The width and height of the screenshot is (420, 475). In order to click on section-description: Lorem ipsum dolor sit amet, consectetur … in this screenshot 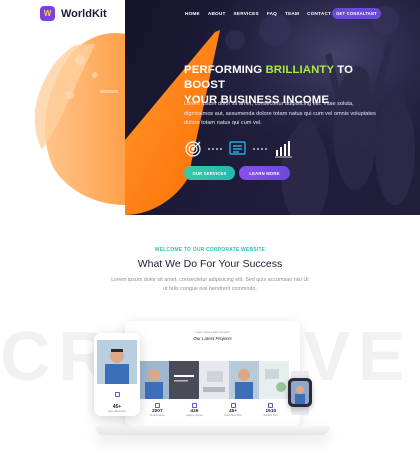, I will do `click(210, 284)`.